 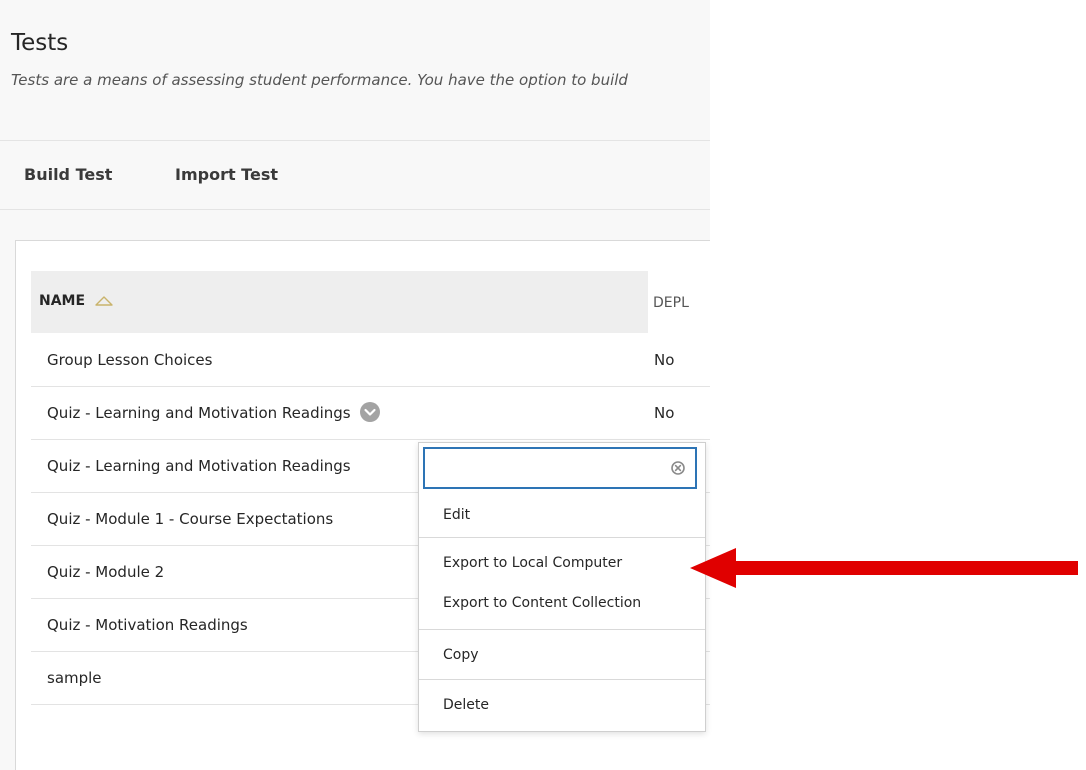 I want to click on deployed-column-header: DEPL, so click(x=679, y=302).